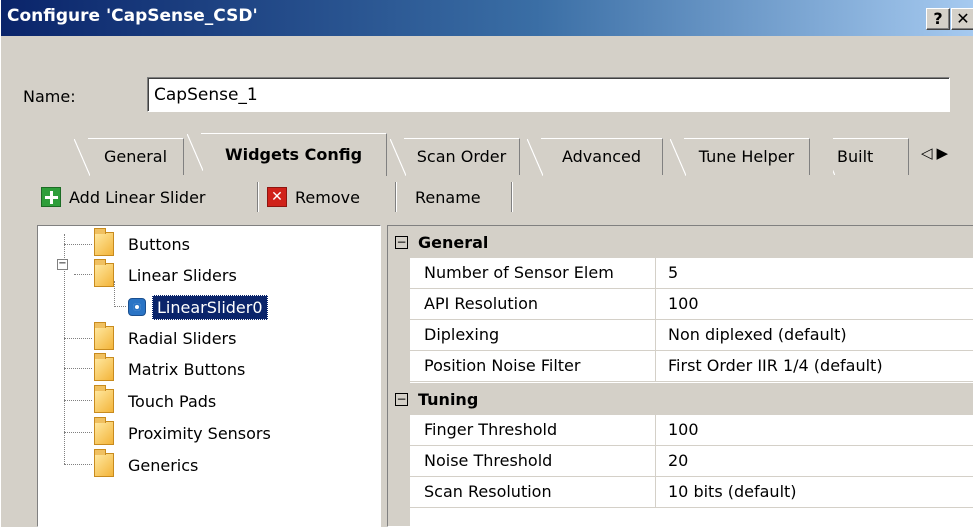 Image resolution: width=973 pixels, height=527 pixels. I want to click on property-name: Diplexing, so click(533, 335).